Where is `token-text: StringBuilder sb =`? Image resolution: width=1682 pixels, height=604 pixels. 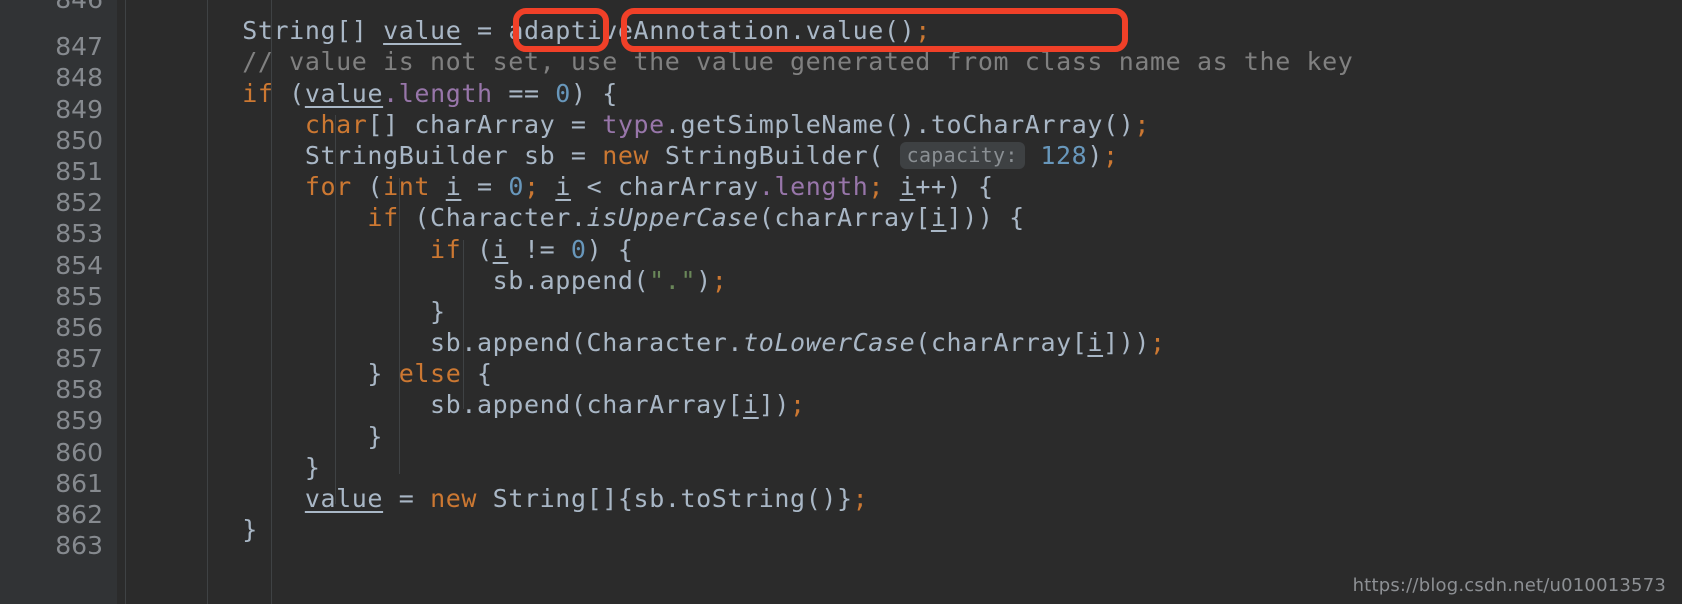
token-text: StringBuilder sb = is located at coordinates (453, 155).